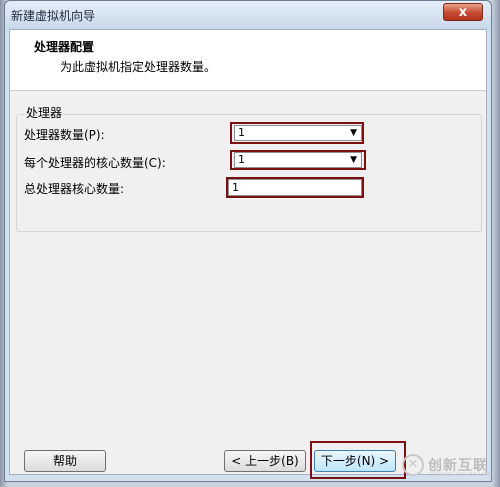  Describe the element at coordinates (64, 47) in the screenshot. I see `page-title: 处理器配置` at that location.